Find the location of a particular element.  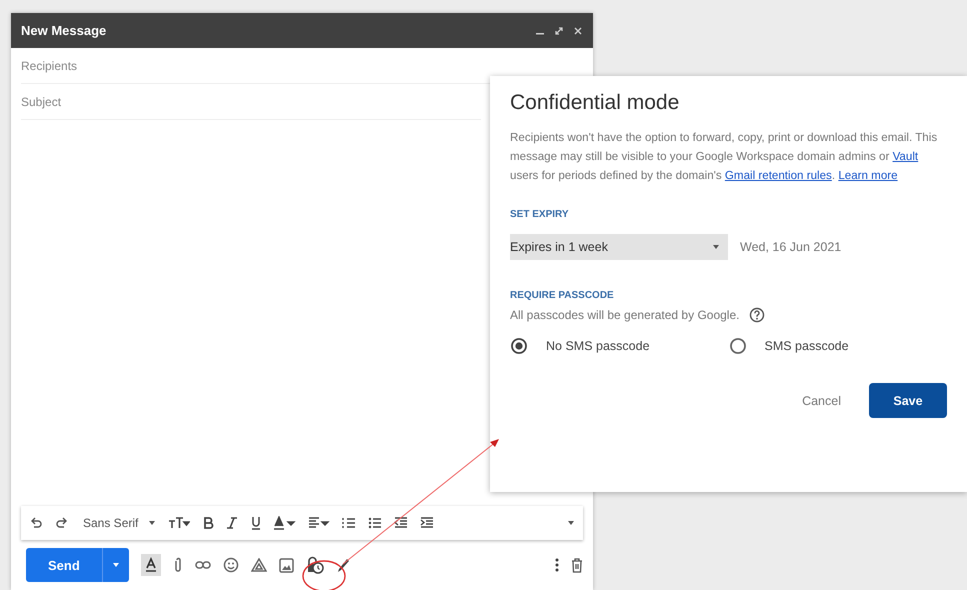

formatting-options-icon is located at coordinates (150, 565).